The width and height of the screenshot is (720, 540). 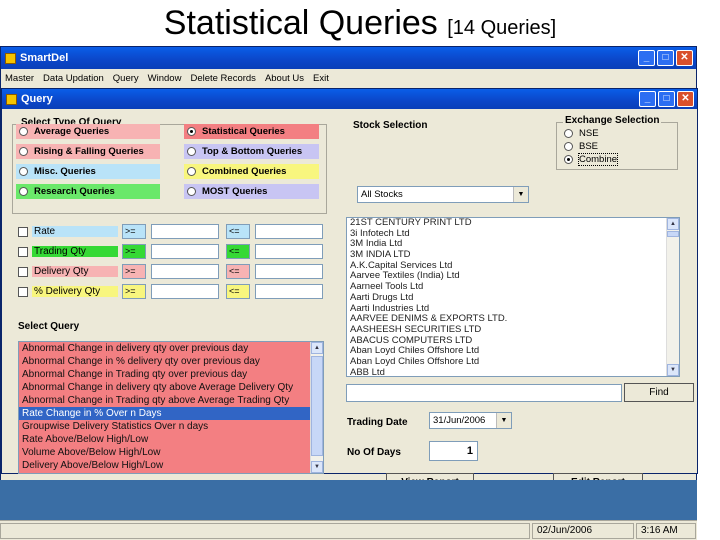 What do you see at coordinates (75, 271) in the screenshot?
I see `filter-label: Delivery Qty` at bounding box center [75, 271].